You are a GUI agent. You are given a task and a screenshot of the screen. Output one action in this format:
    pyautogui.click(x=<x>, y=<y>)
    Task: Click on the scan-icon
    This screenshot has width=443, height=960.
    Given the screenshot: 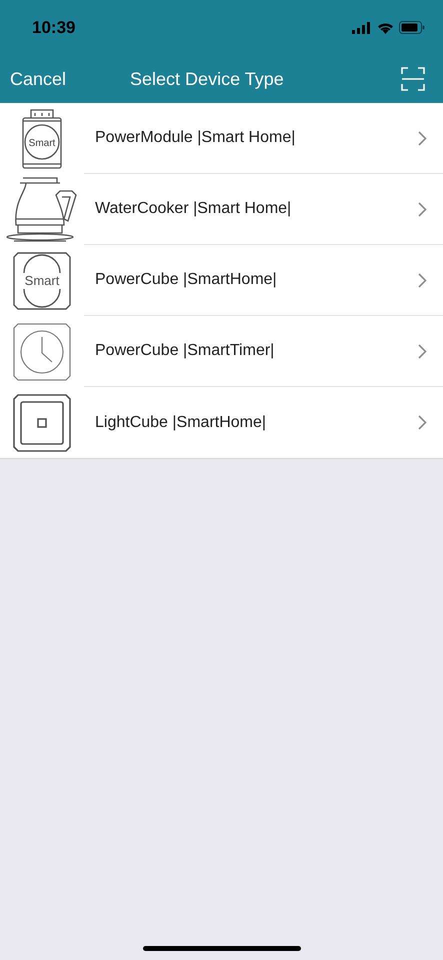 What is the action you would take?
    pyautogui.click(x=413, y=79)
    